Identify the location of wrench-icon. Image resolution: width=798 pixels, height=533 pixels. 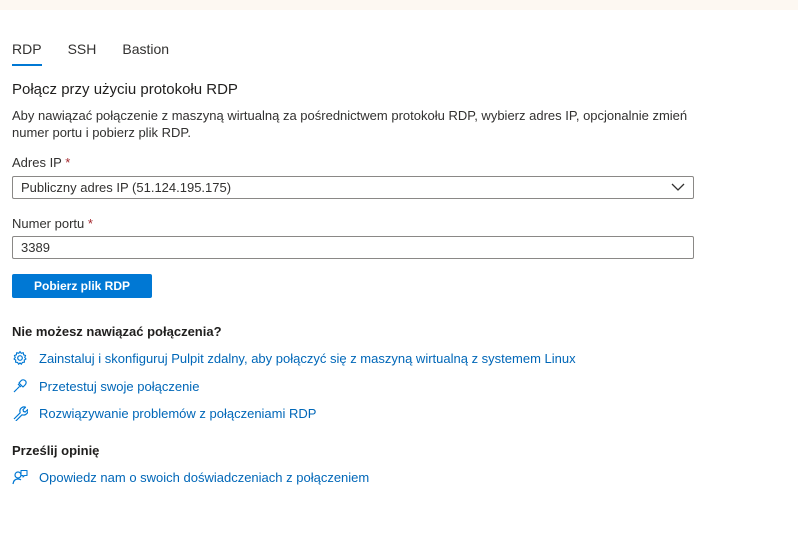
(20, 413).